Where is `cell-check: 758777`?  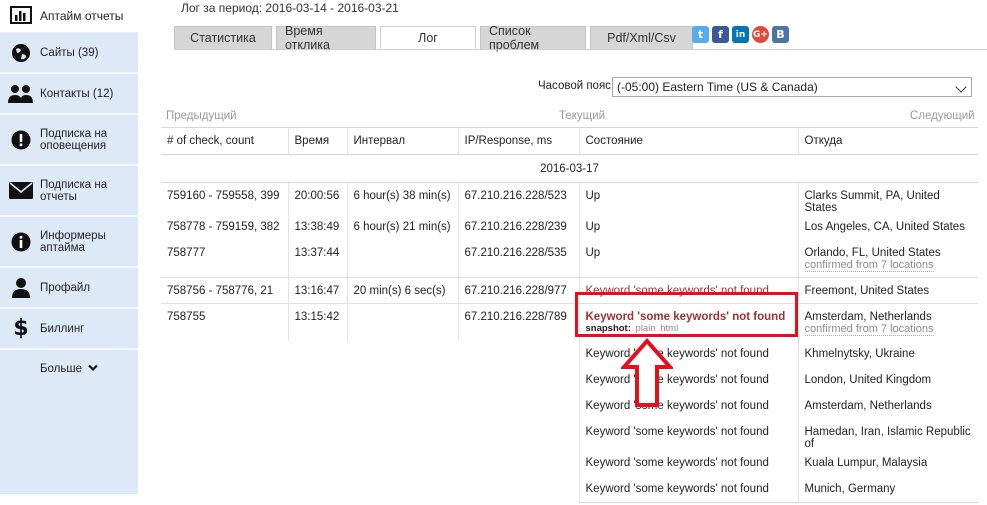 cell-check: 758777 is located at coordinates (186, 253).